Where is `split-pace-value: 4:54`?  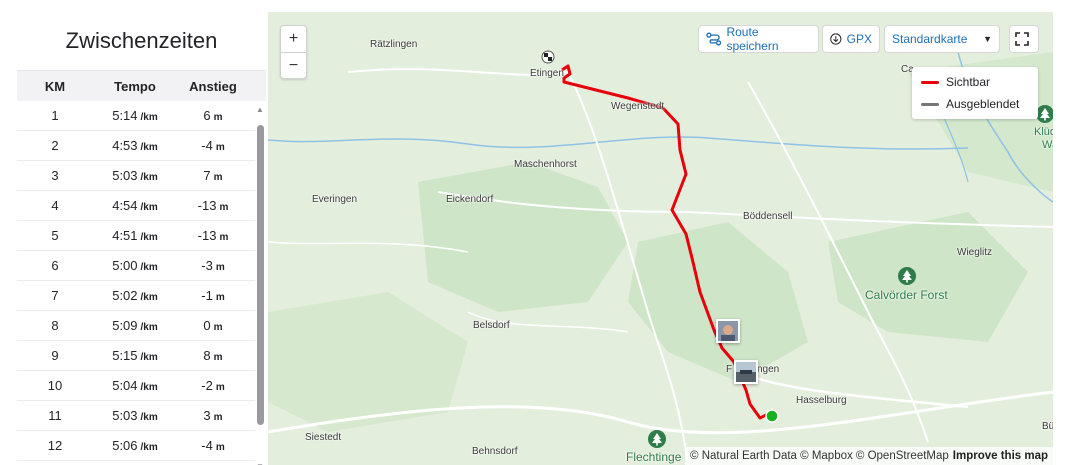 split-pace-value: 4:54 is located at coordinates (125, 205).